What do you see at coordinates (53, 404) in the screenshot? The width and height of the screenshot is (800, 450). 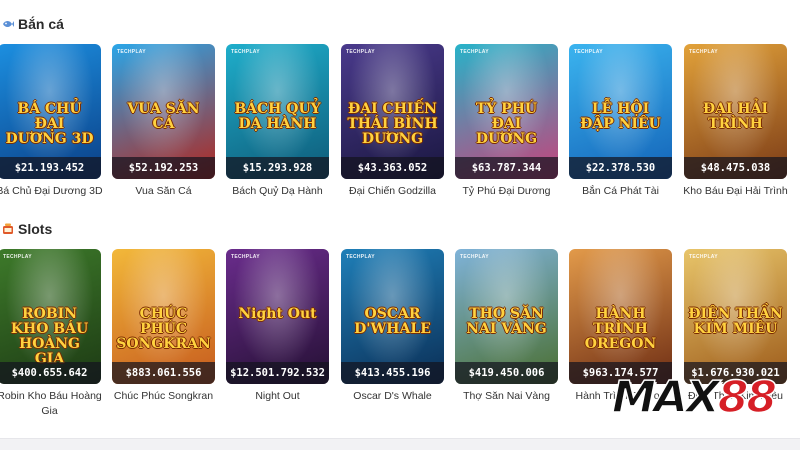 I see `game-name: Robin Kho Báu Hoàng Gia` at bounding box center [53, 404].